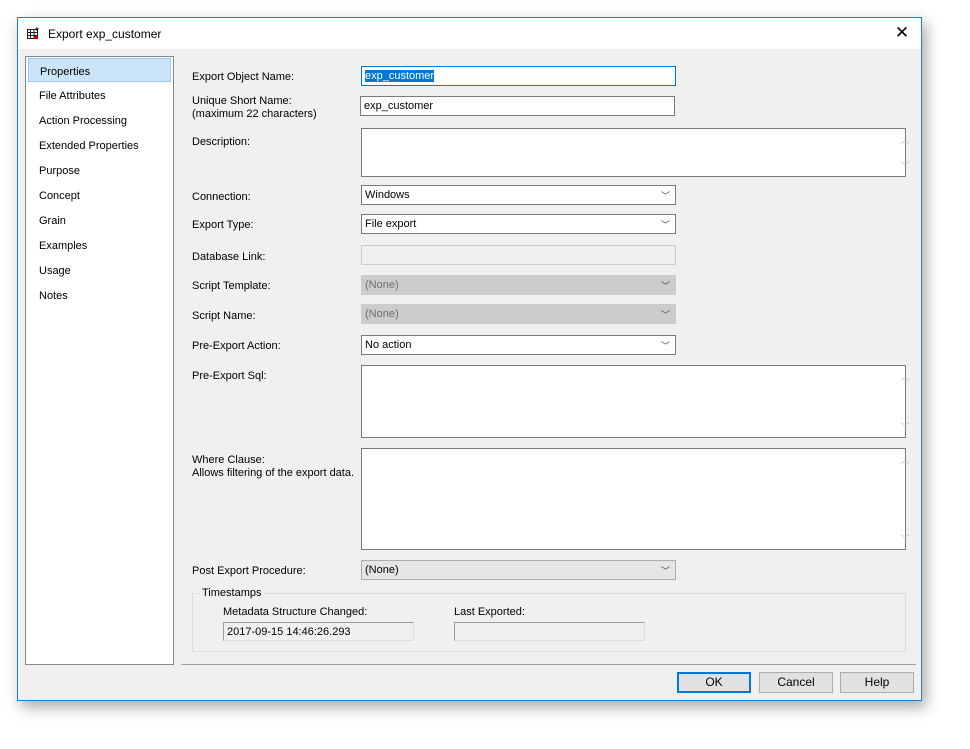 The height and width of the screenshot is (749, 970). Describe the element at coordinates (105, 34) in the screenshot. I see `dialog-title: Export exp_customer` at that location.